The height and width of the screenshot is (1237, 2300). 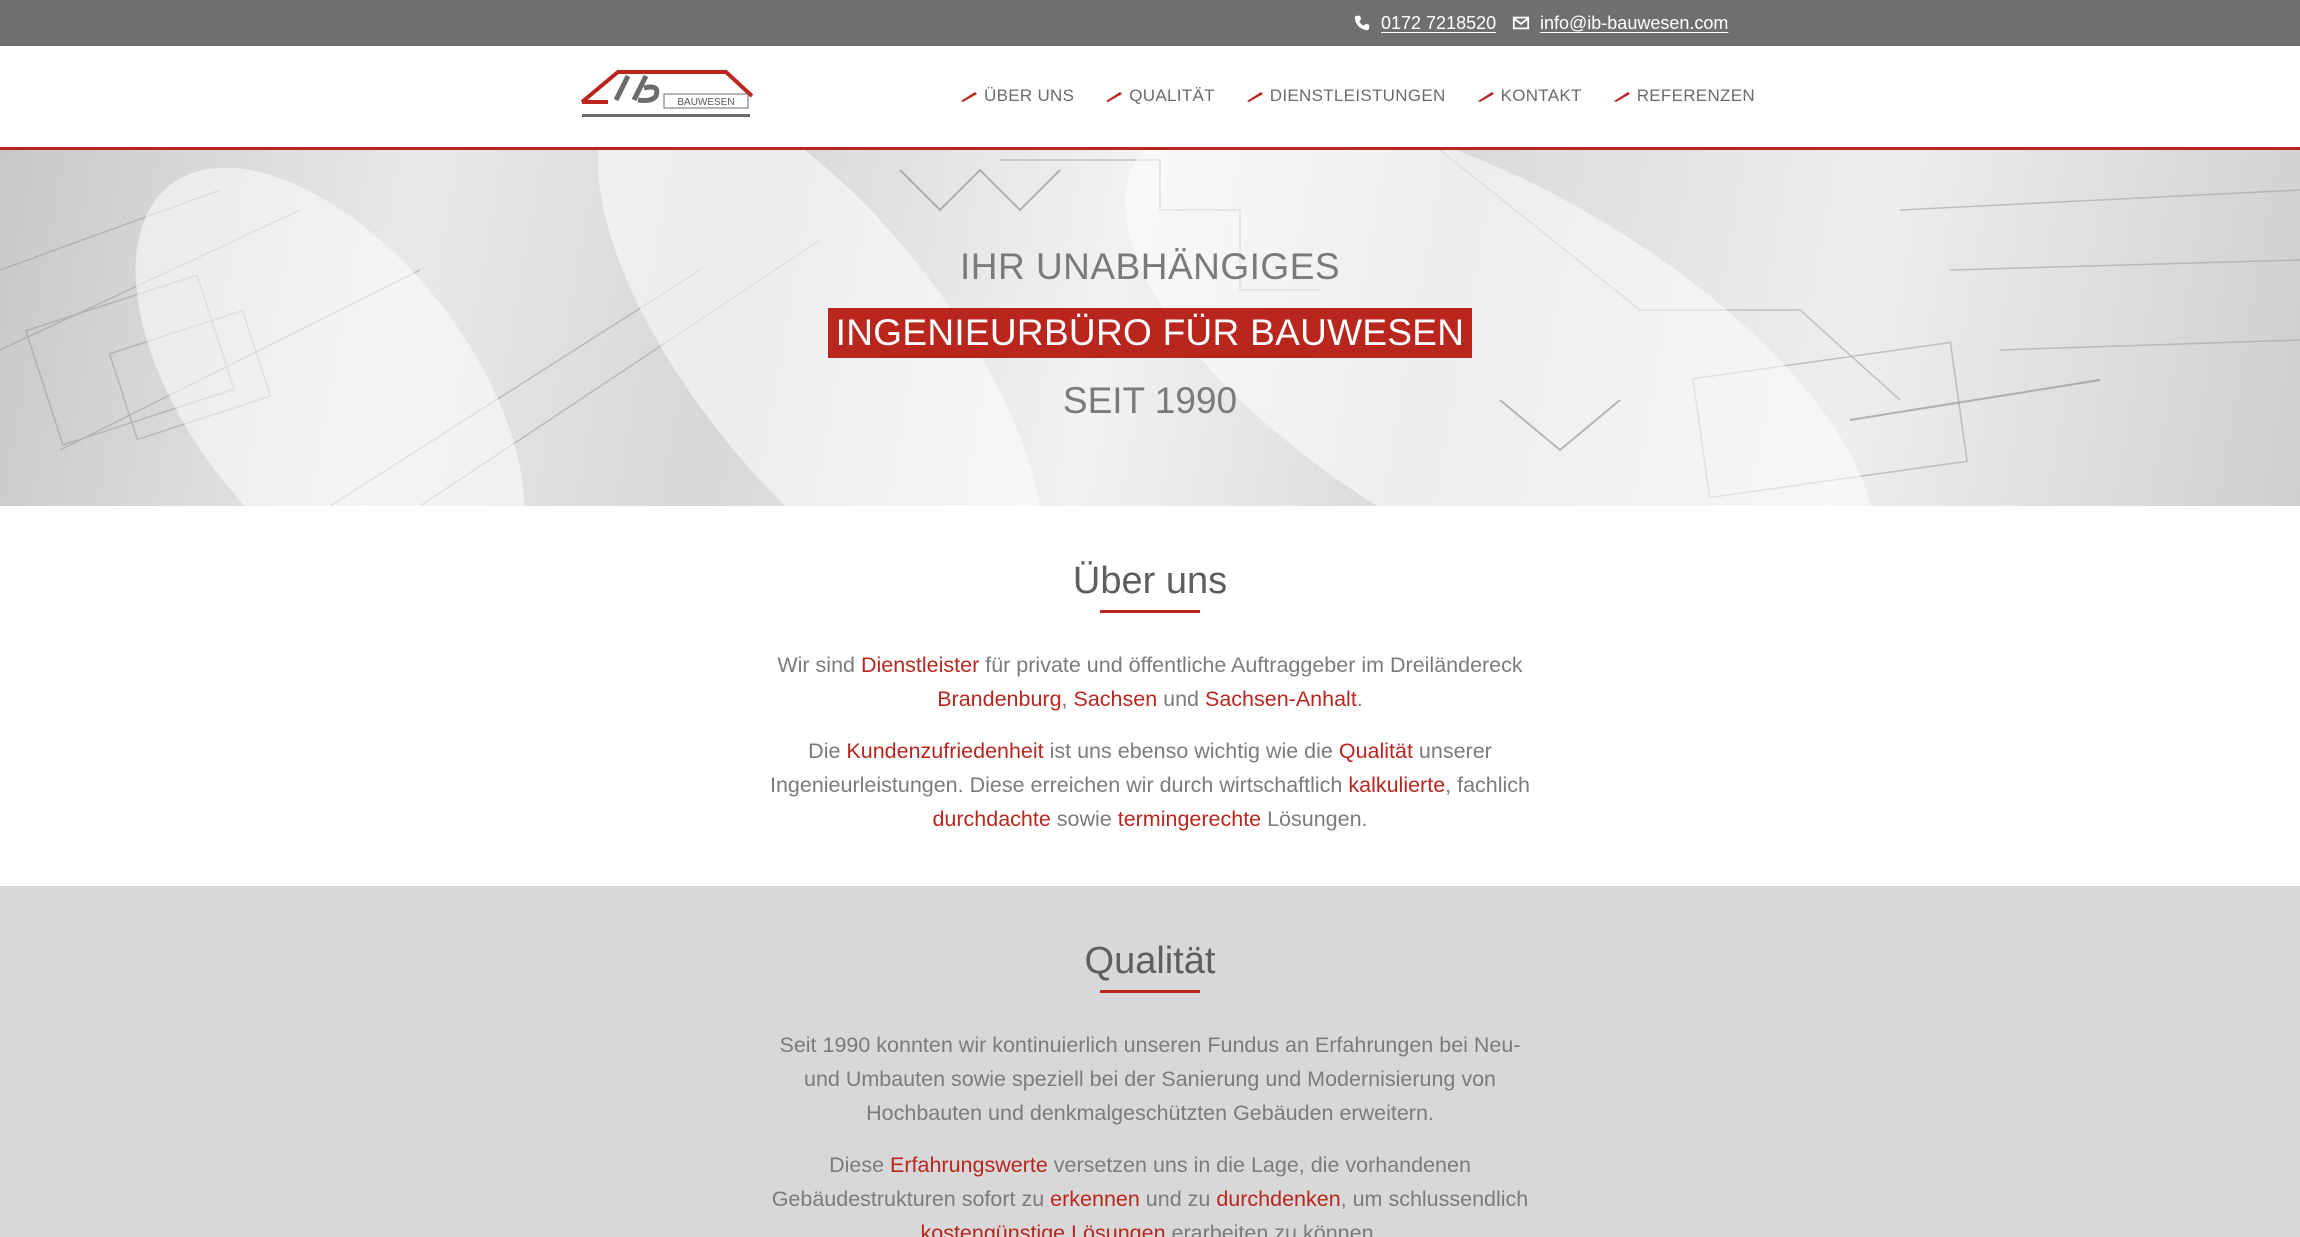 What do you see at coordinates (1191, 751) in the screenshot?
I see `text: ist uns ebenso wichtig wie die` at bounding box center [1191, 751].